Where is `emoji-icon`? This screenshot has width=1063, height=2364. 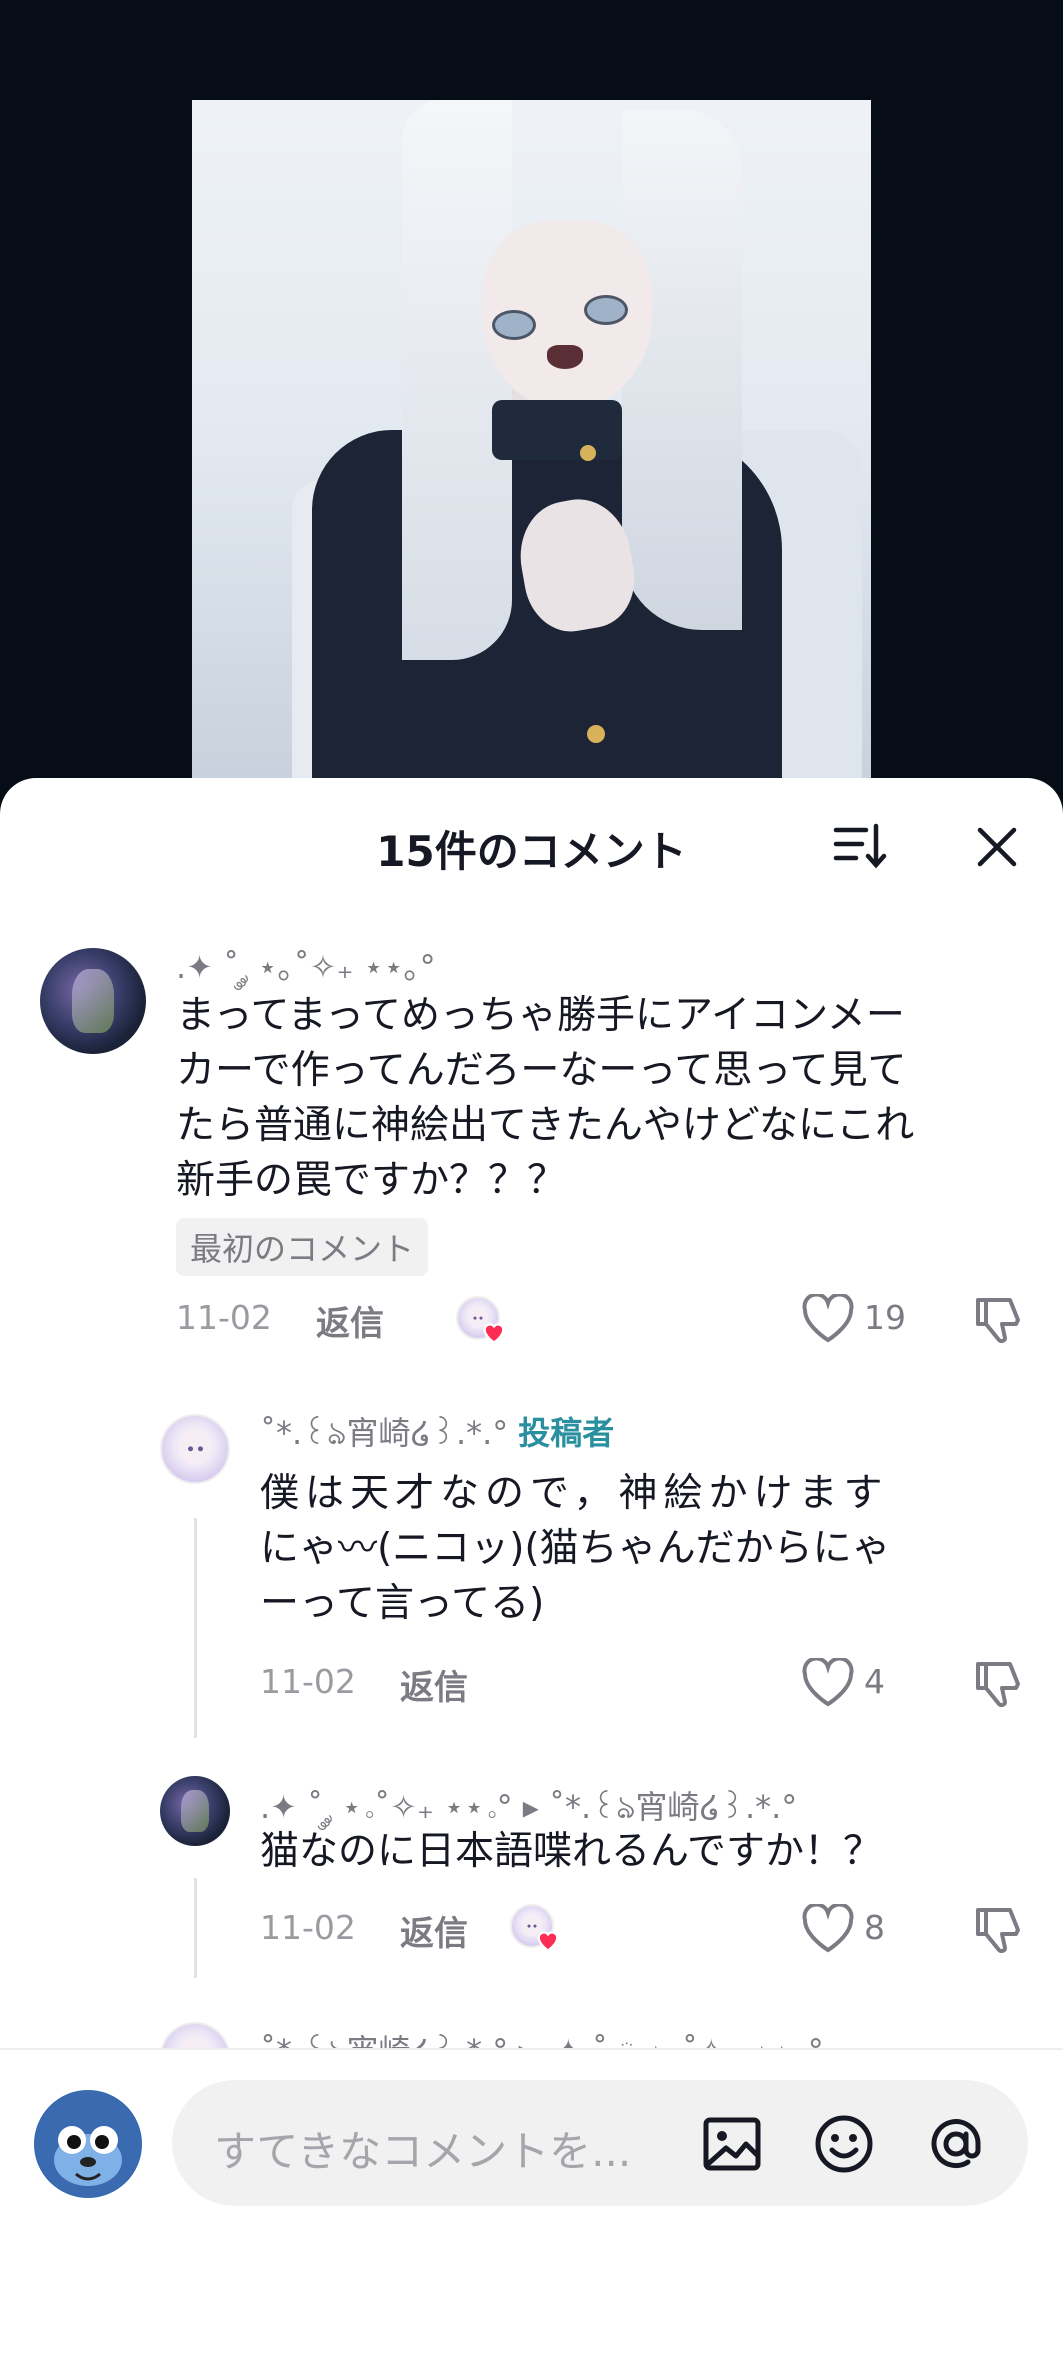
emoji-icon is located at coordinates (844, 2144).